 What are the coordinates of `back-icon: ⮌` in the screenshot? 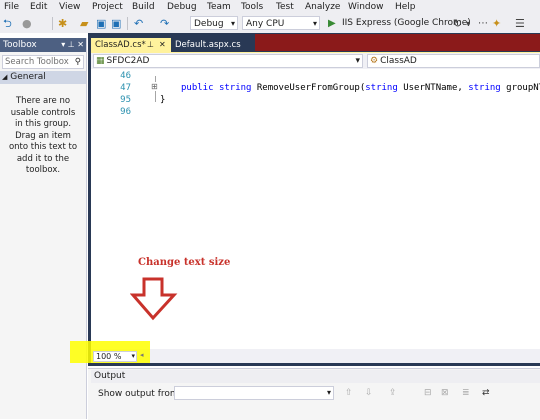 It's located at (7, 23).